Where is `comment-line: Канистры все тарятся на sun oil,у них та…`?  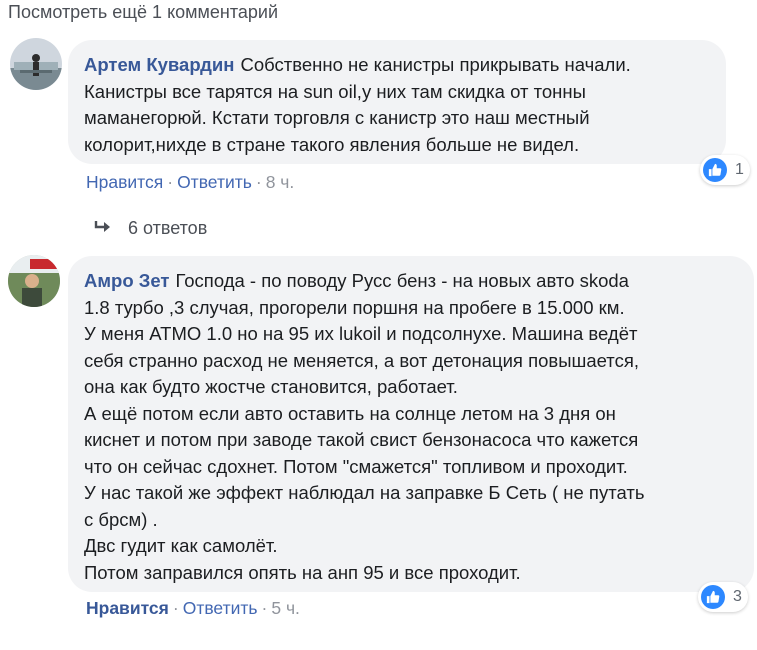 comment-line: Канистры все тарятся на sun oil,у них та… is located at coordinates (335, 91).